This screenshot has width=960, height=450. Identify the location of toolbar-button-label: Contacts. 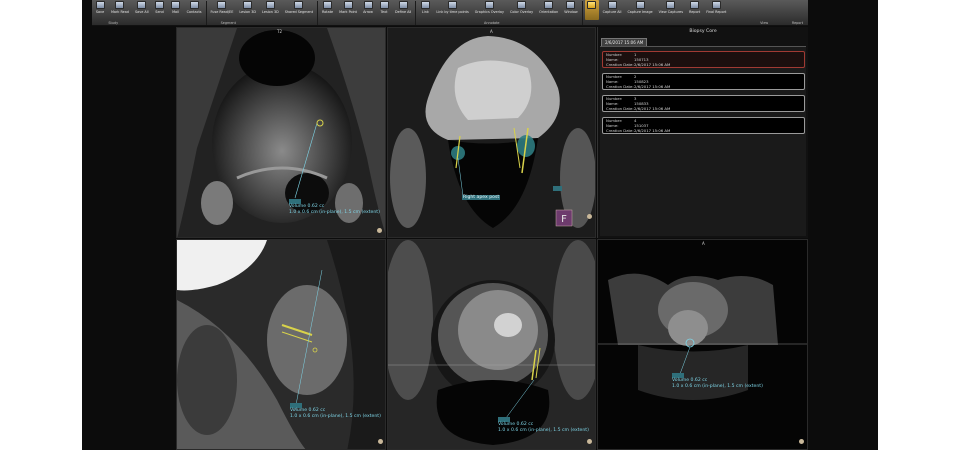
(194, 12).